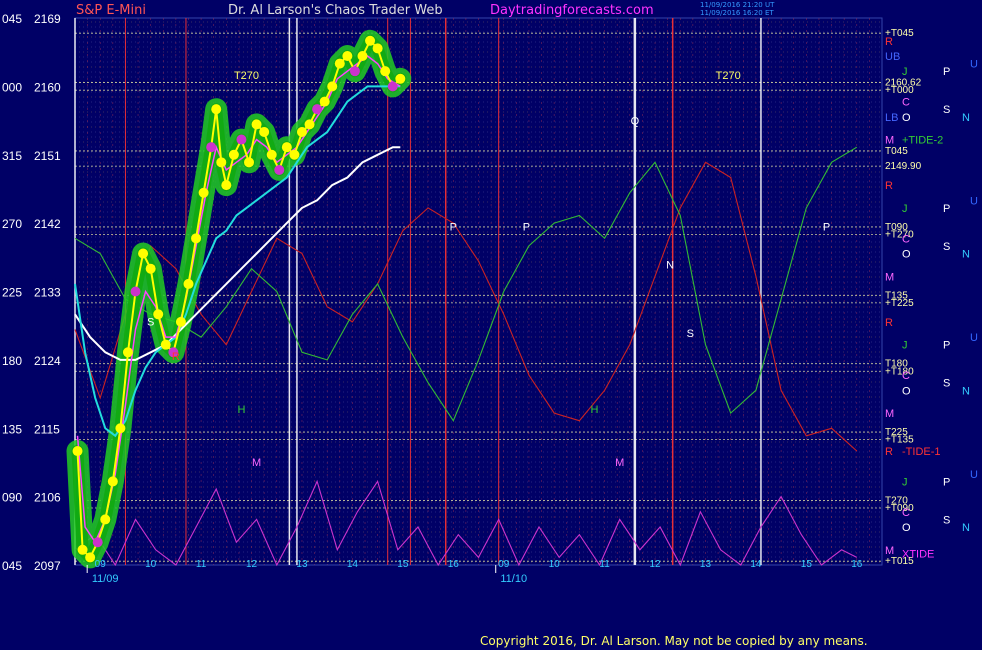 This screenshot has width=982, height=650. Describe the element at coordinates (504, 564) in the screenshot. I see `x-tick-label: 09` at that location.